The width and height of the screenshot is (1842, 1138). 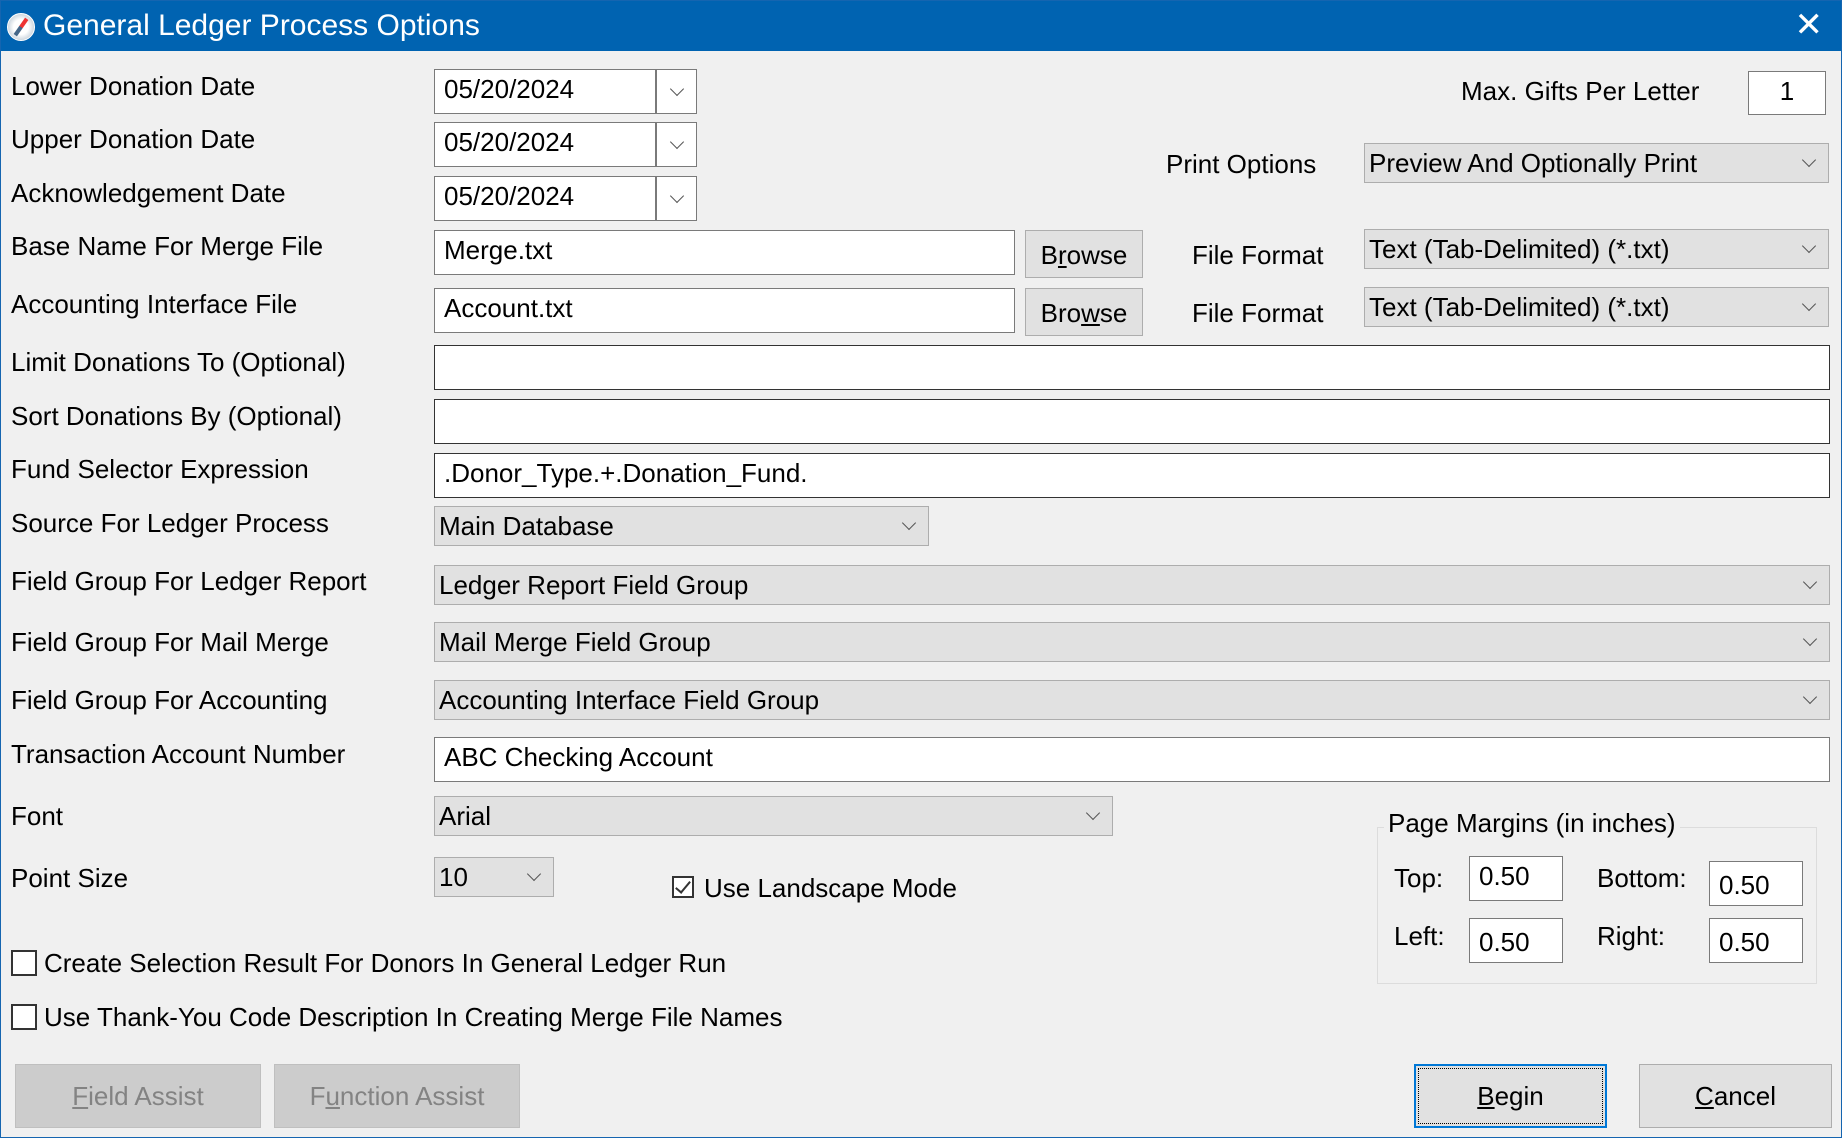 I want to click on cancel-button: Cancel, so click(x=1735, y=1096).